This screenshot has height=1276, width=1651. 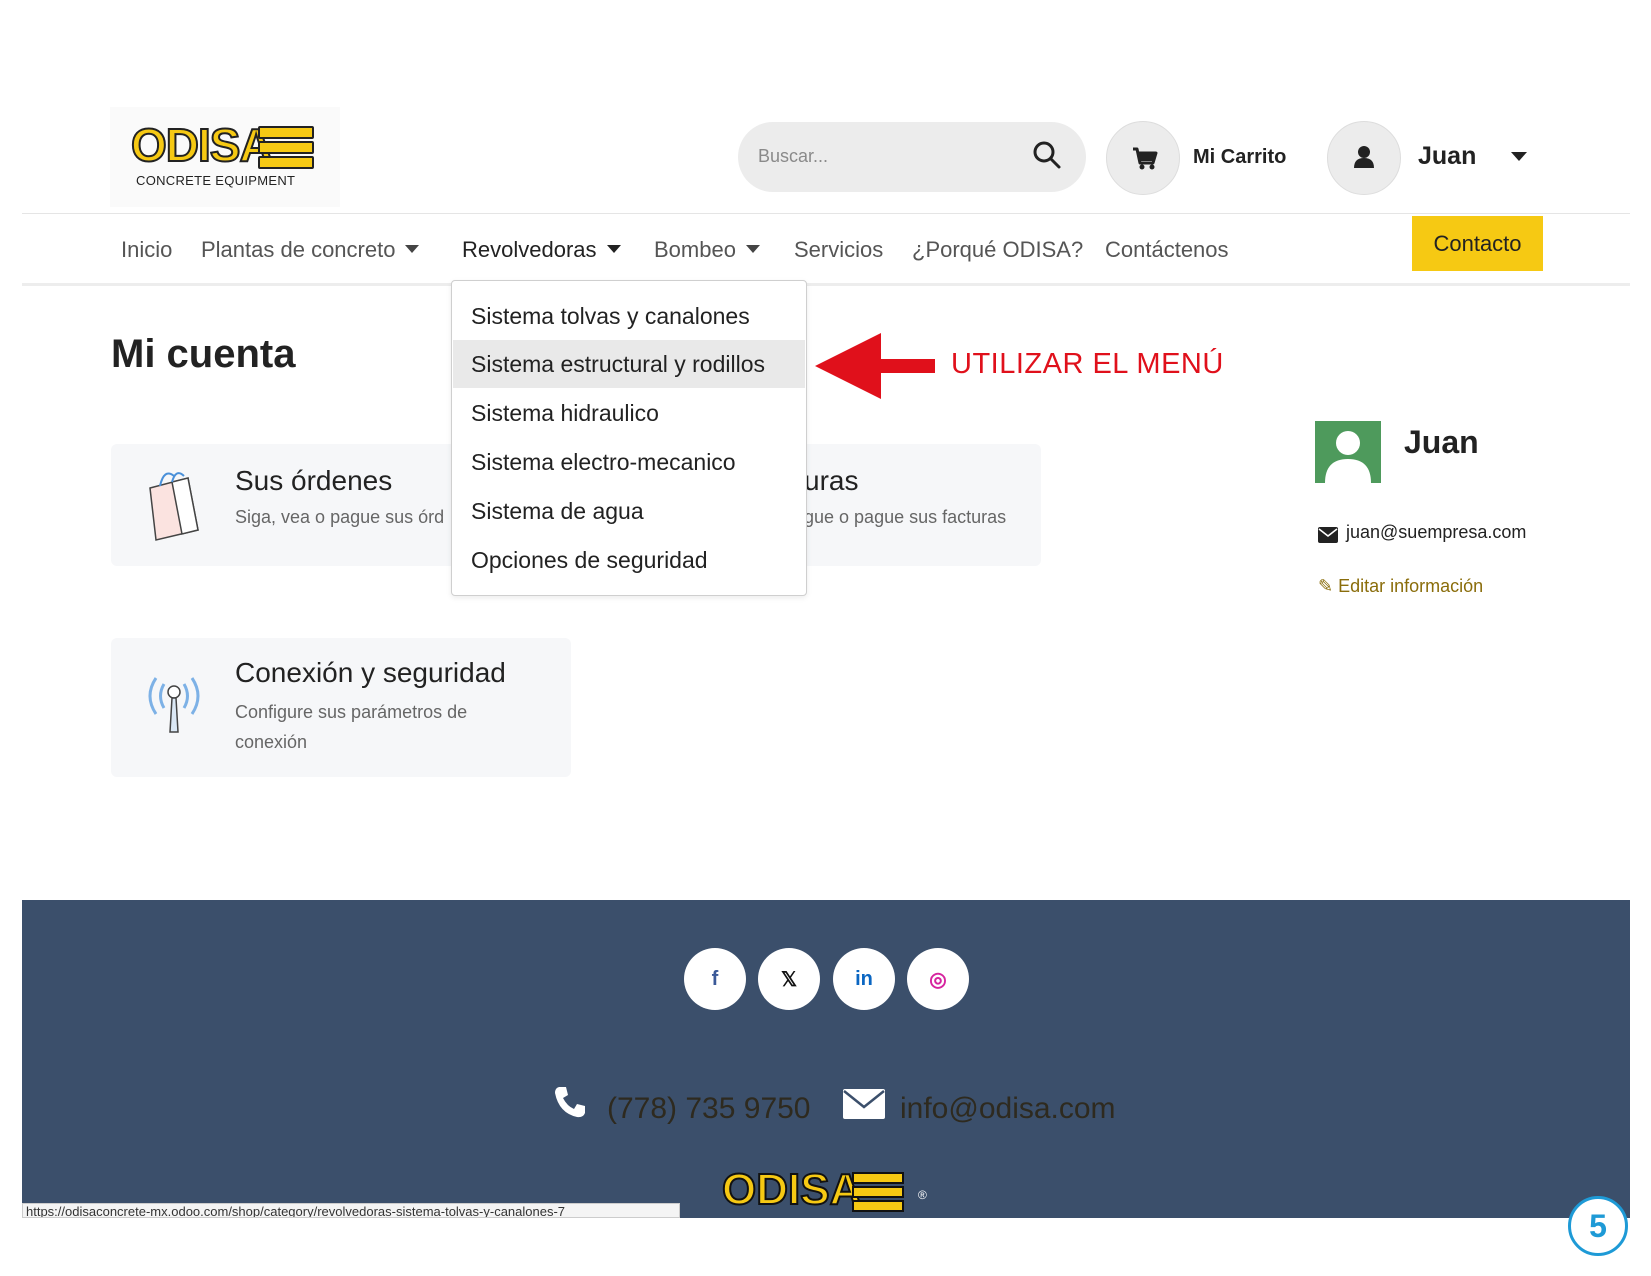 What do you see at coordinates (1348, 452) in the screenshot?
I see `profile-avatar` at bounding box center [1348, 452].